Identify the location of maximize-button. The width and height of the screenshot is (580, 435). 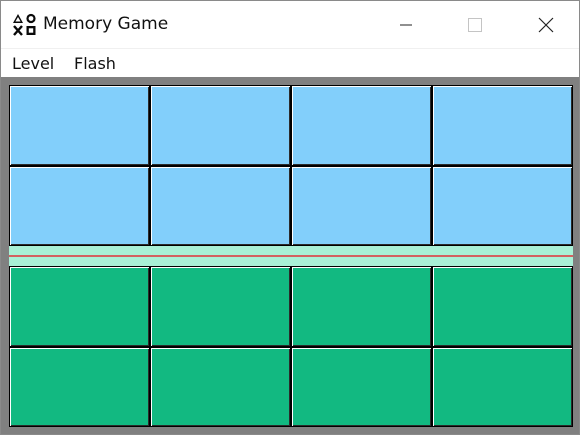
(475, 24).